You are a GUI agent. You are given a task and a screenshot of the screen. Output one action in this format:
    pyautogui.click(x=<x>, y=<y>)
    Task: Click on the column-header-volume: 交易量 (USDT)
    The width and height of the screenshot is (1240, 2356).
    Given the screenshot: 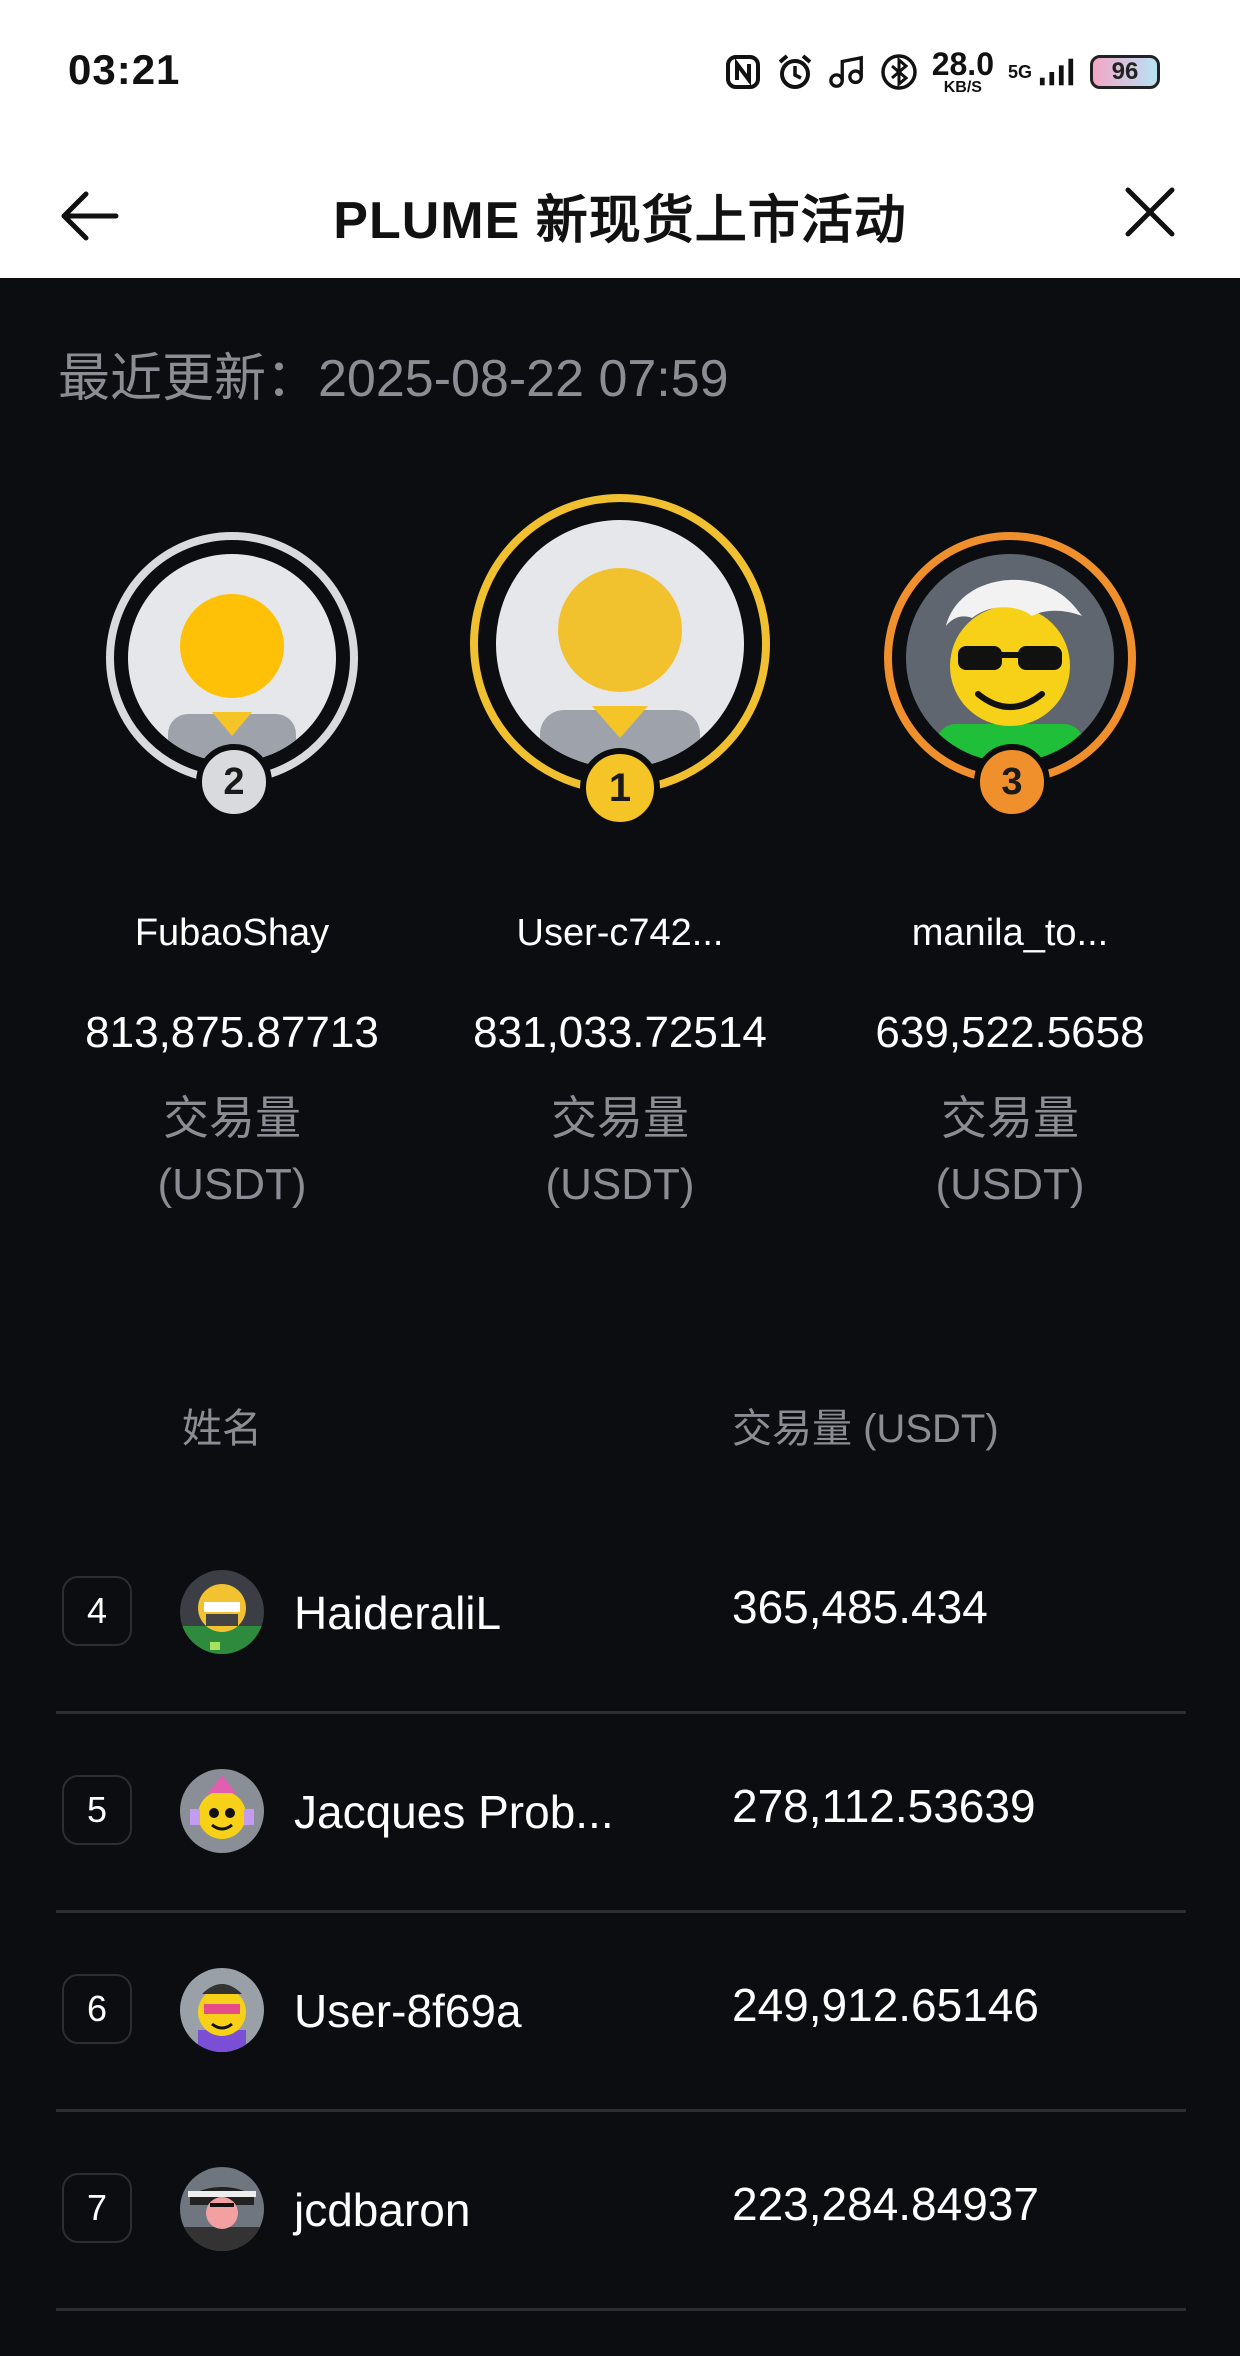 What is the action you would take?
    pyautogui.click(x=865, y=1429)
    